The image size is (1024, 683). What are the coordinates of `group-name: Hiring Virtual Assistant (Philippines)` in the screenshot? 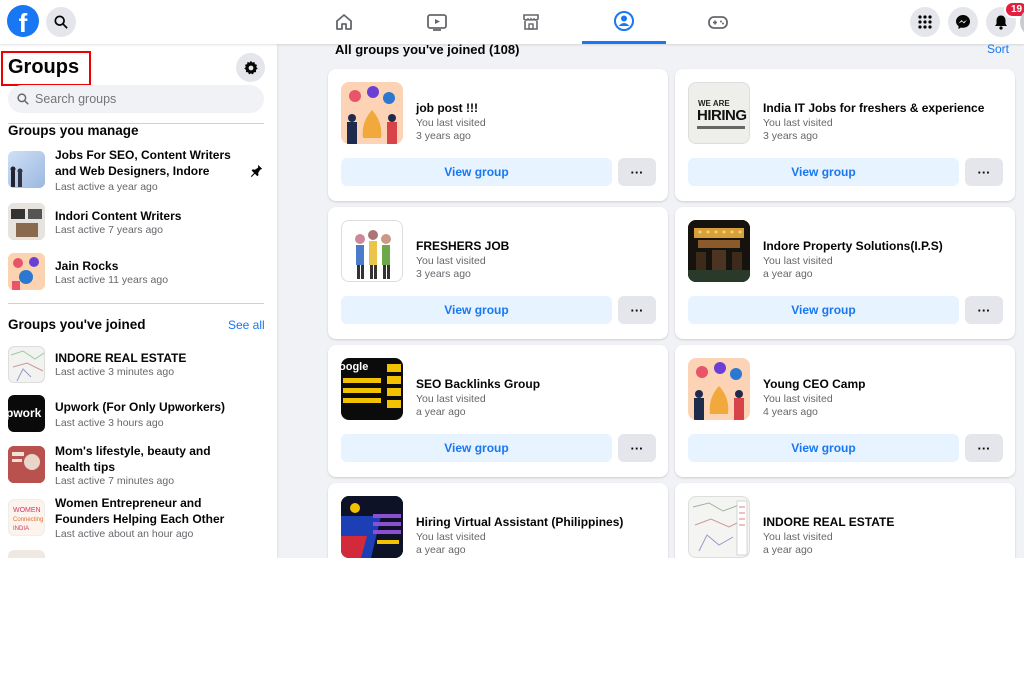 It's located at (519, 522).